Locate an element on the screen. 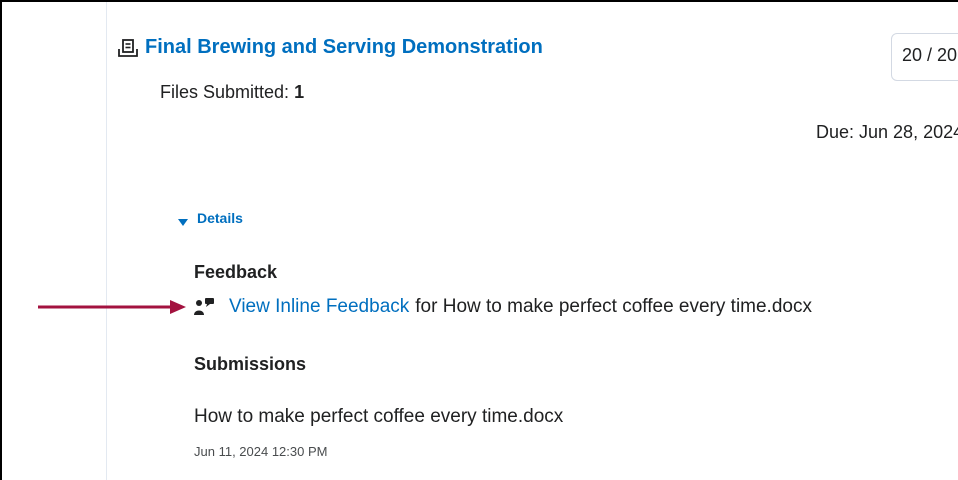 This screenshot has height=480, width=958. assignment-dropbox-icon is located at coordinates (128, 48).